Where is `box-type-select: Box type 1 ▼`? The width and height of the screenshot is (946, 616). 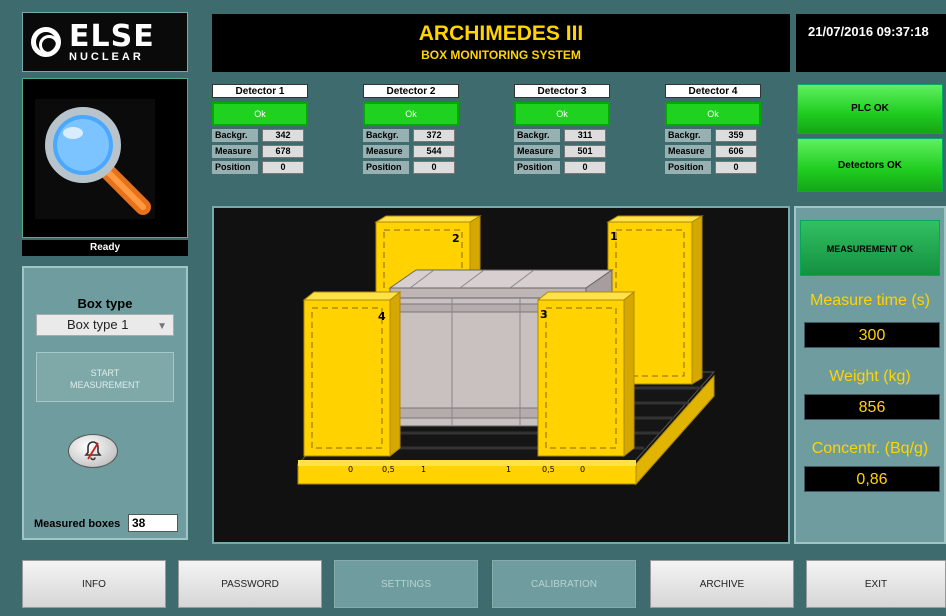
box-type-select: Box type 1 ▼ is located at coordinates (105, 325).